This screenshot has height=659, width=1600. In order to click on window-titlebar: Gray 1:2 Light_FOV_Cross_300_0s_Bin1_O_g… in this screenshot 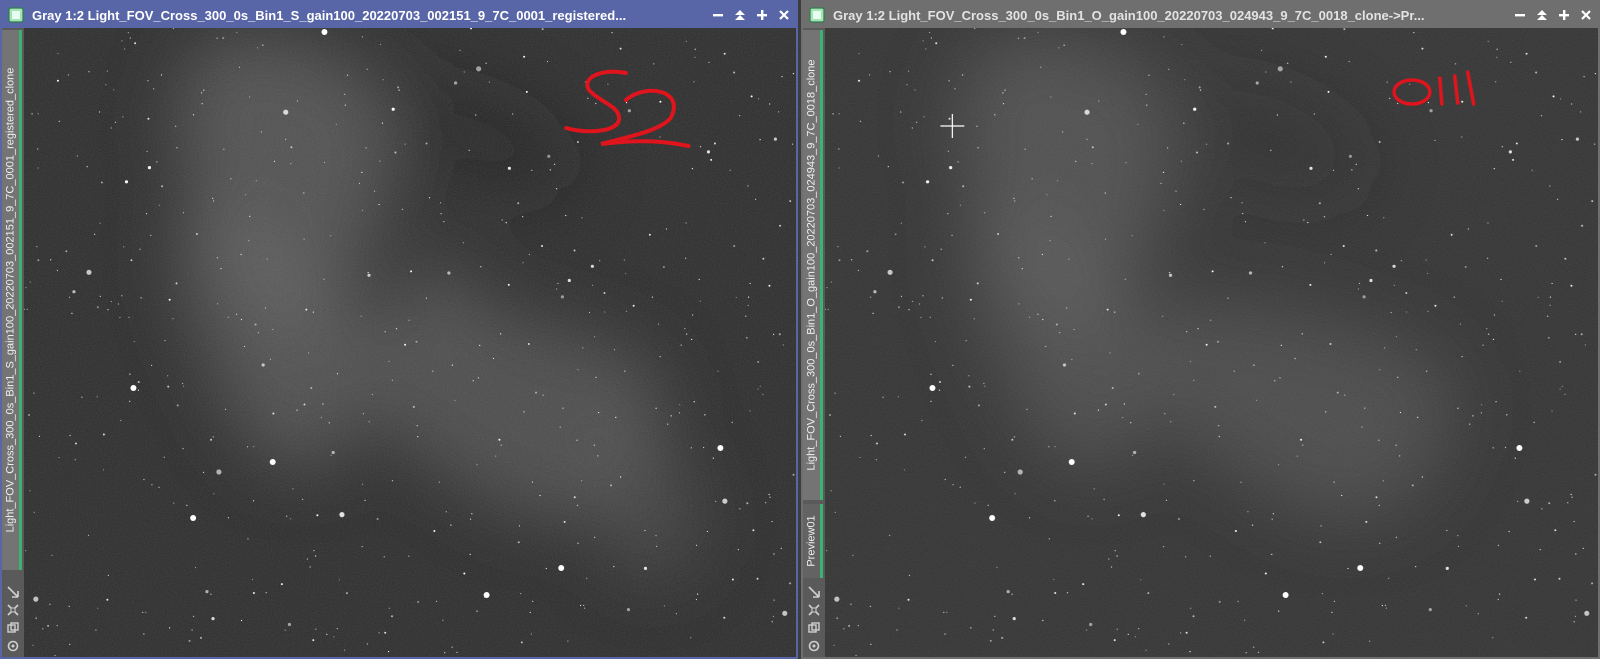, I will do `click(1200, 15)`.